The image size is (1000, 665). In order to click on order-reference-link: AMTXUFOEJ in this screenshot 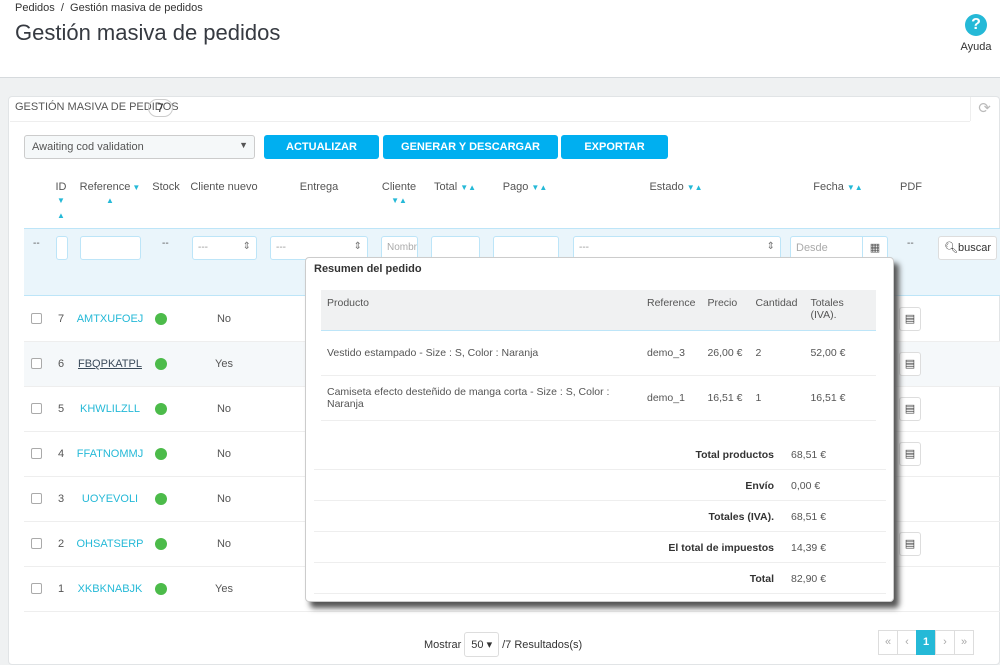, I will do `click(110, 319)`.